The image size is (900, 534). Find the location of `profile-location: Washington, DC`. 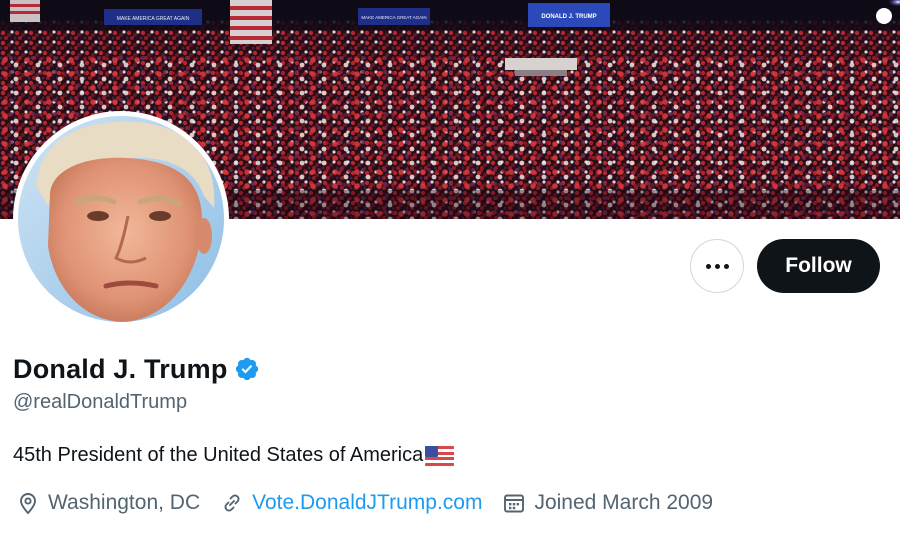

profile-location: Washington, DC is located at coordinates (108, 503).